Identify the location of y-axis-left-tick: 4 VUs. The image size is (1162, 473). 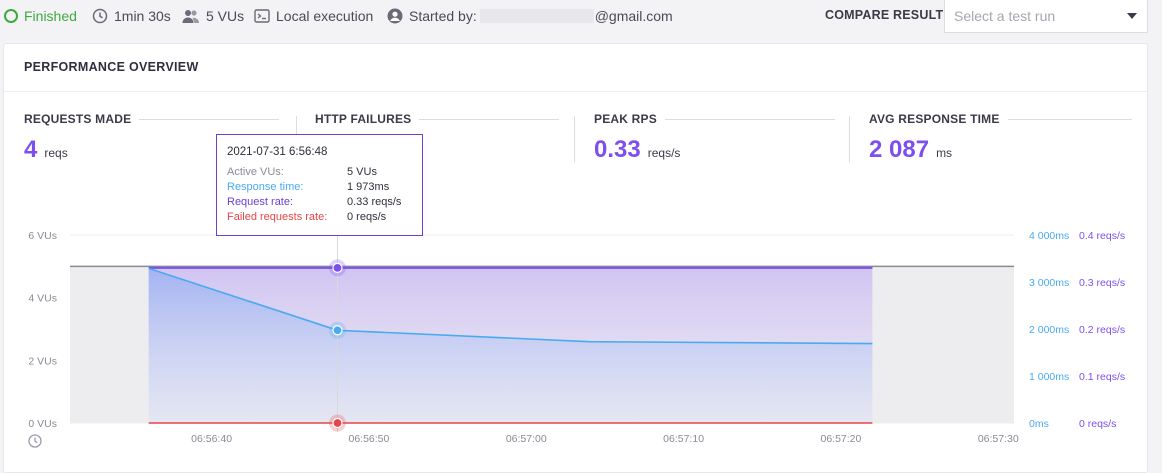
(42, 299).